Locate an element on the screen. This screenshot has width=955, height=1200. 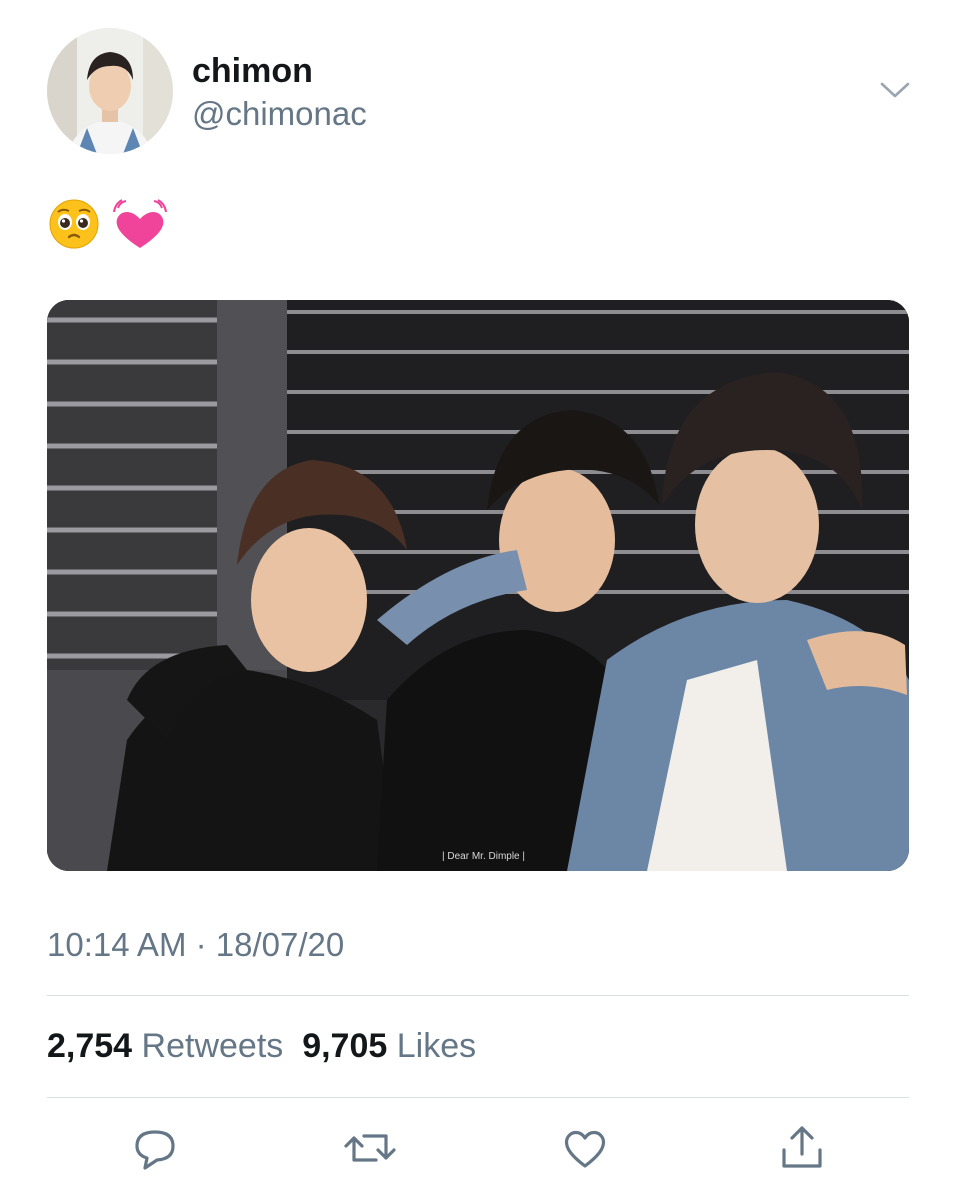
user-handle: @chimonac is located at coordinates (279, 114).